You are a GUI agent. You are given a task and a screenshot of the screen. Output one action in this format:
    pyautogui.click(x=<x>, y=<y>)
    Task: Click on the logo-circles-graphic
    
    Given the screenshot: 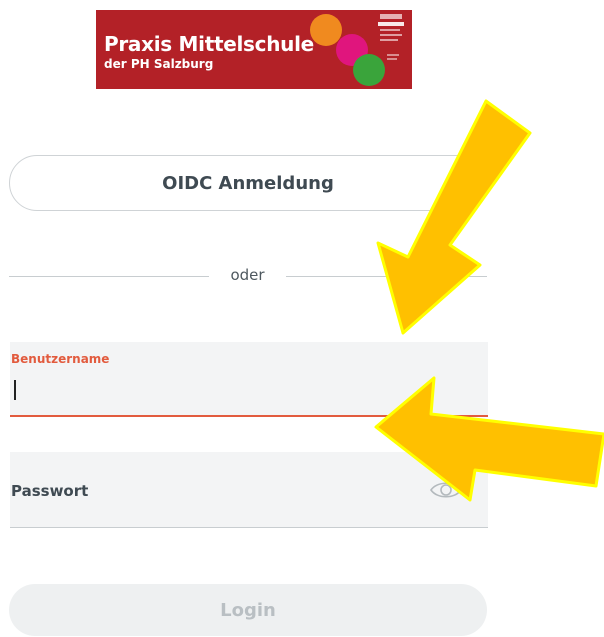 What is the action you would take?
    pyautogui.click(x=357, y=50)
    